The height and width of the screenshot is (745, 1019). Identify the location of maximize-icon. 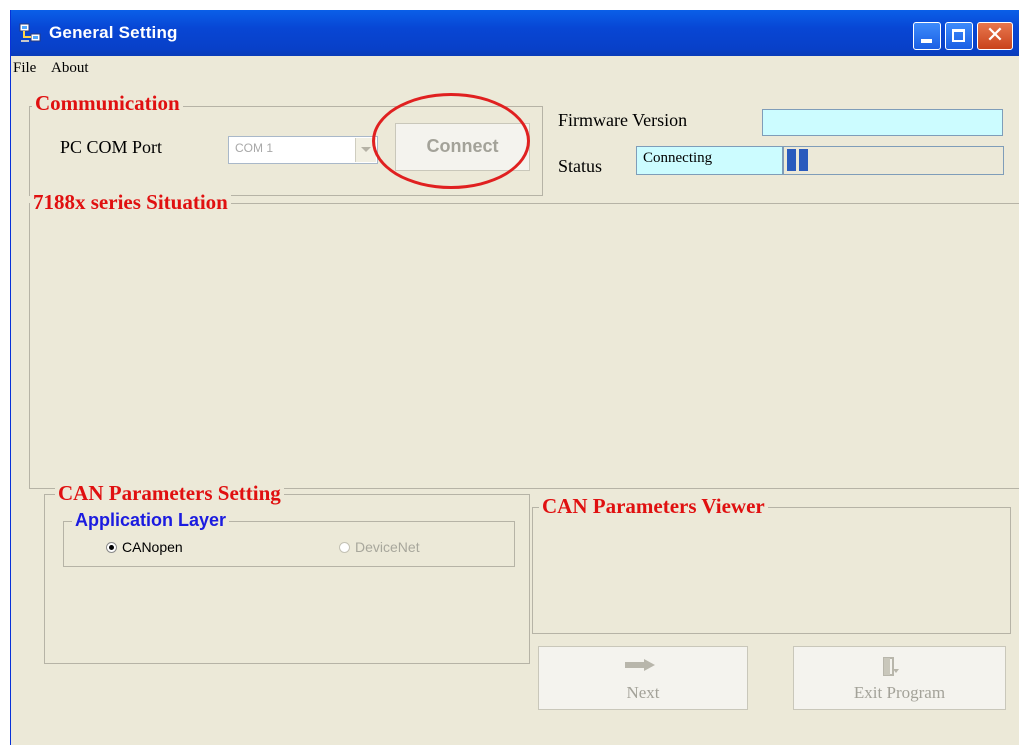
(958, 35).